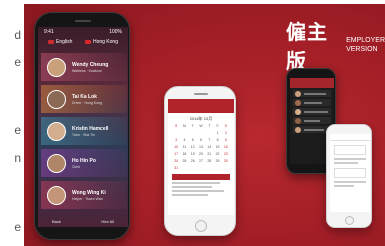 Image resolution: width=385 pixels, height=246 pixels. I want to click on language-english: English, so click(60, 42).